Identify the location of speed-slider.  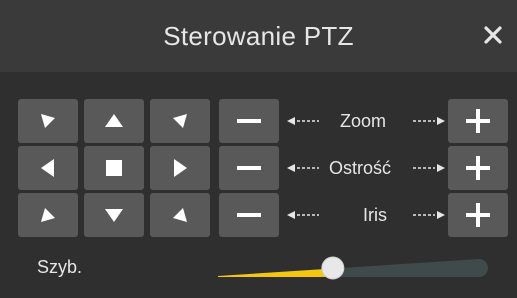
(354, 268).